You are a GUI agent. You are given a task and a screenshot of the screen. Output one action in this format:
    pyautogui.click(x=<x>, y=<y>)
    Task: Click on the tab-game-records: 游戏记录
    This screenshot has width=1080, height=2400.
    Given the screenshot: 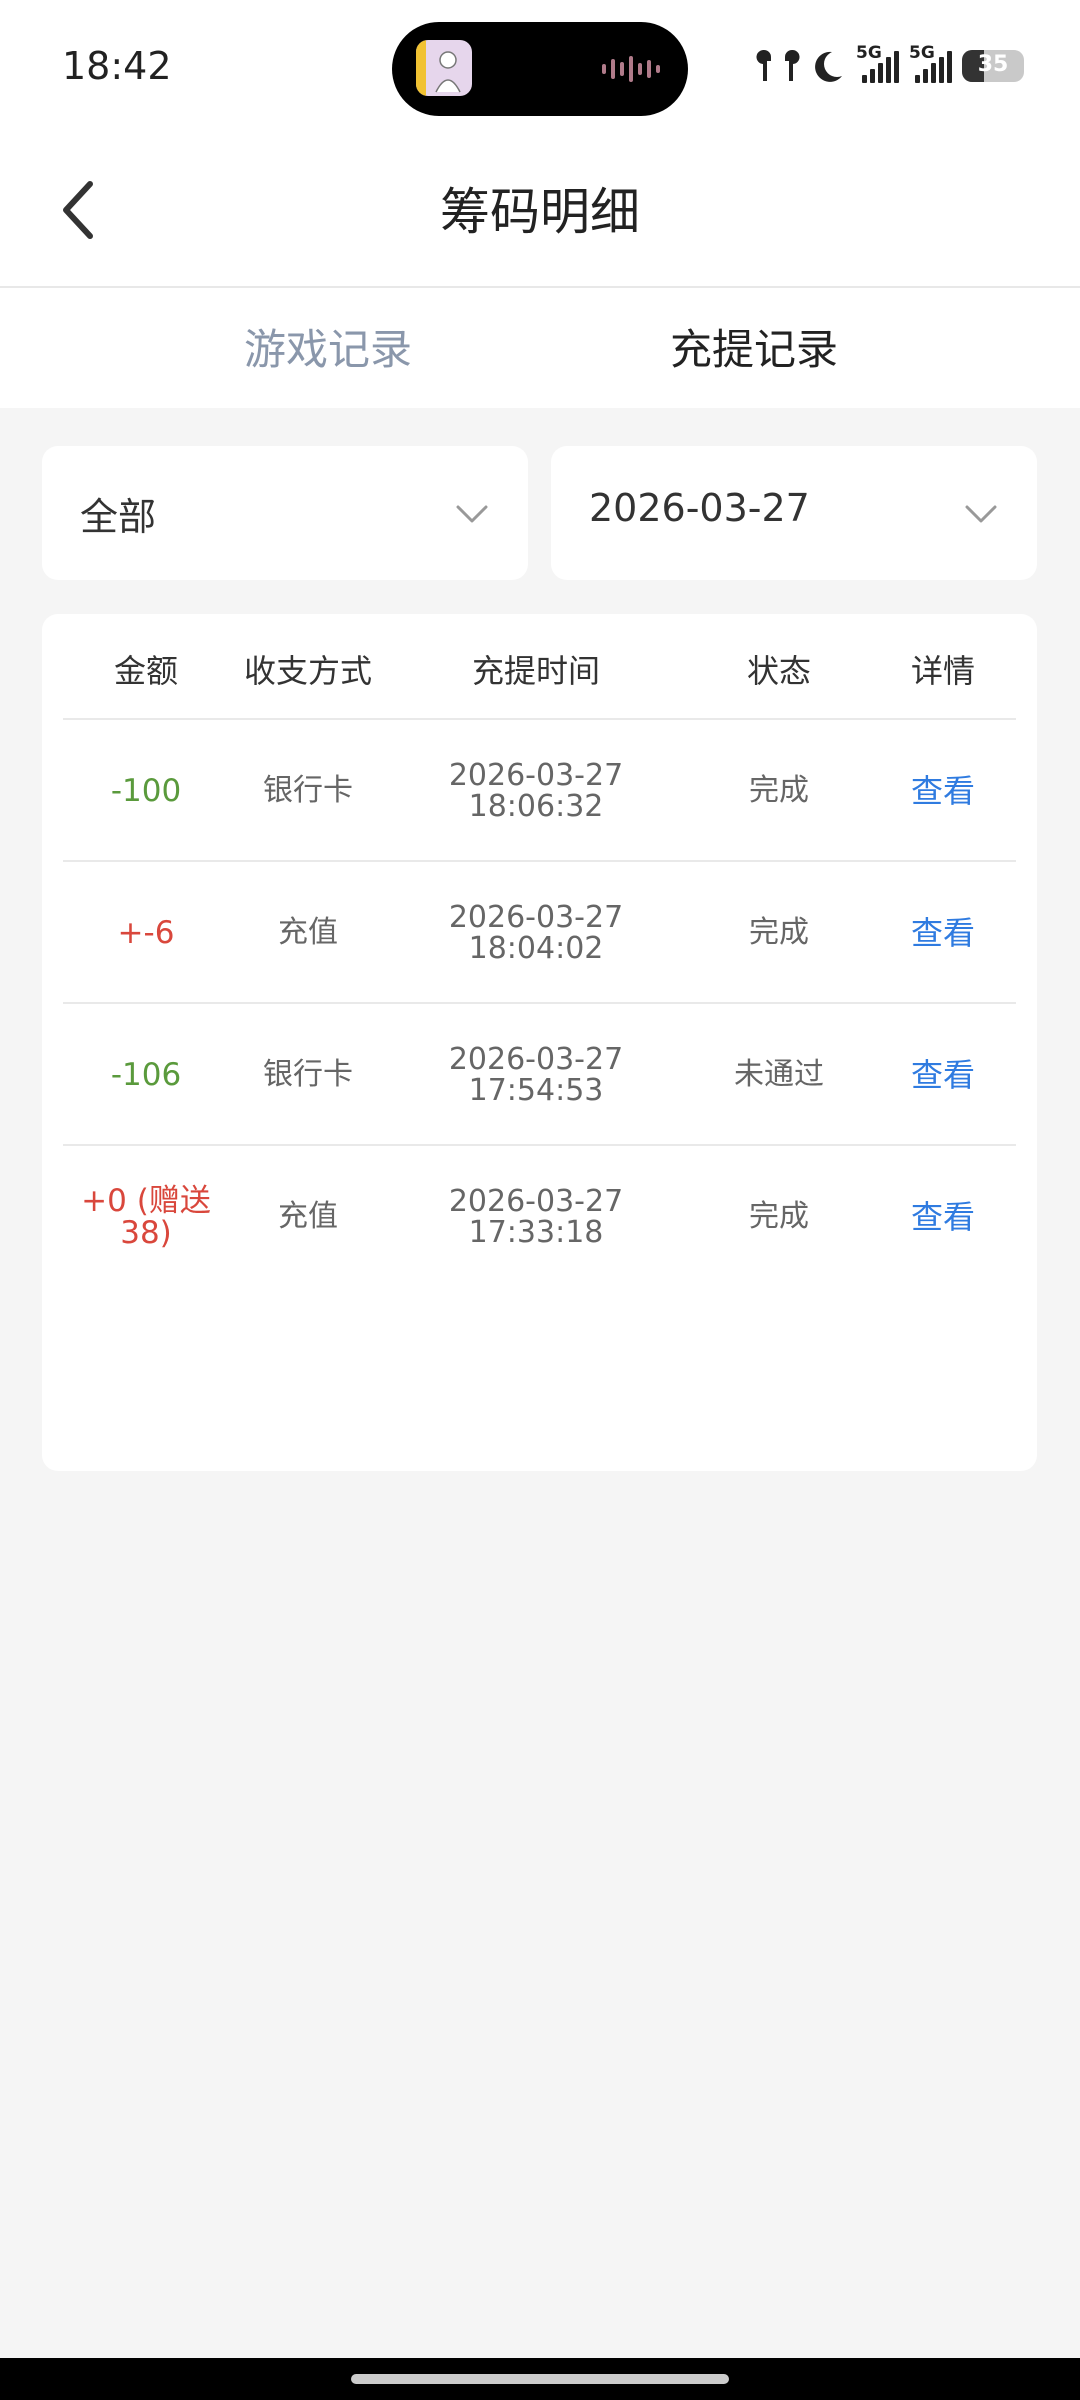 What is the action you would take?
    pyautogui.click(x=328, y=346)
    